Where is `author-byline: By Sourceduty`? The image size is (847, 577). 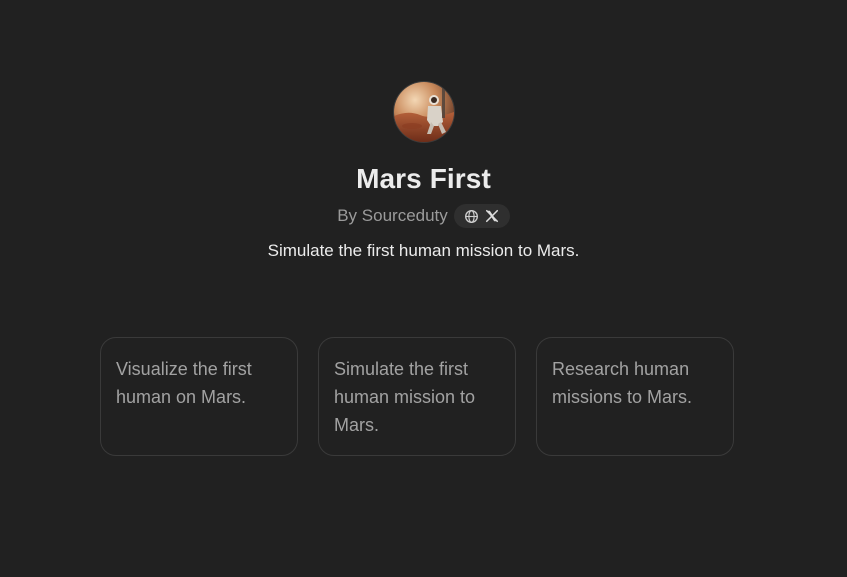
author-byline: By Sourceduty is located at coordinates (392, 215).